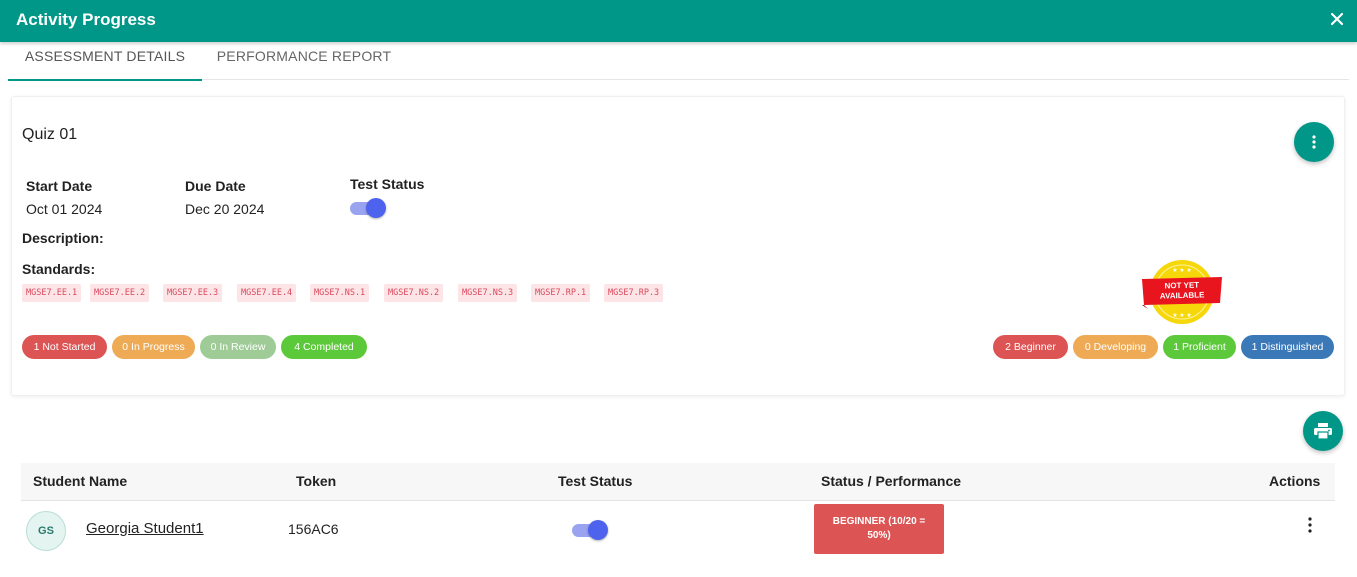  I want to click on developing-count: 0 Developing, so click(1115, 347).